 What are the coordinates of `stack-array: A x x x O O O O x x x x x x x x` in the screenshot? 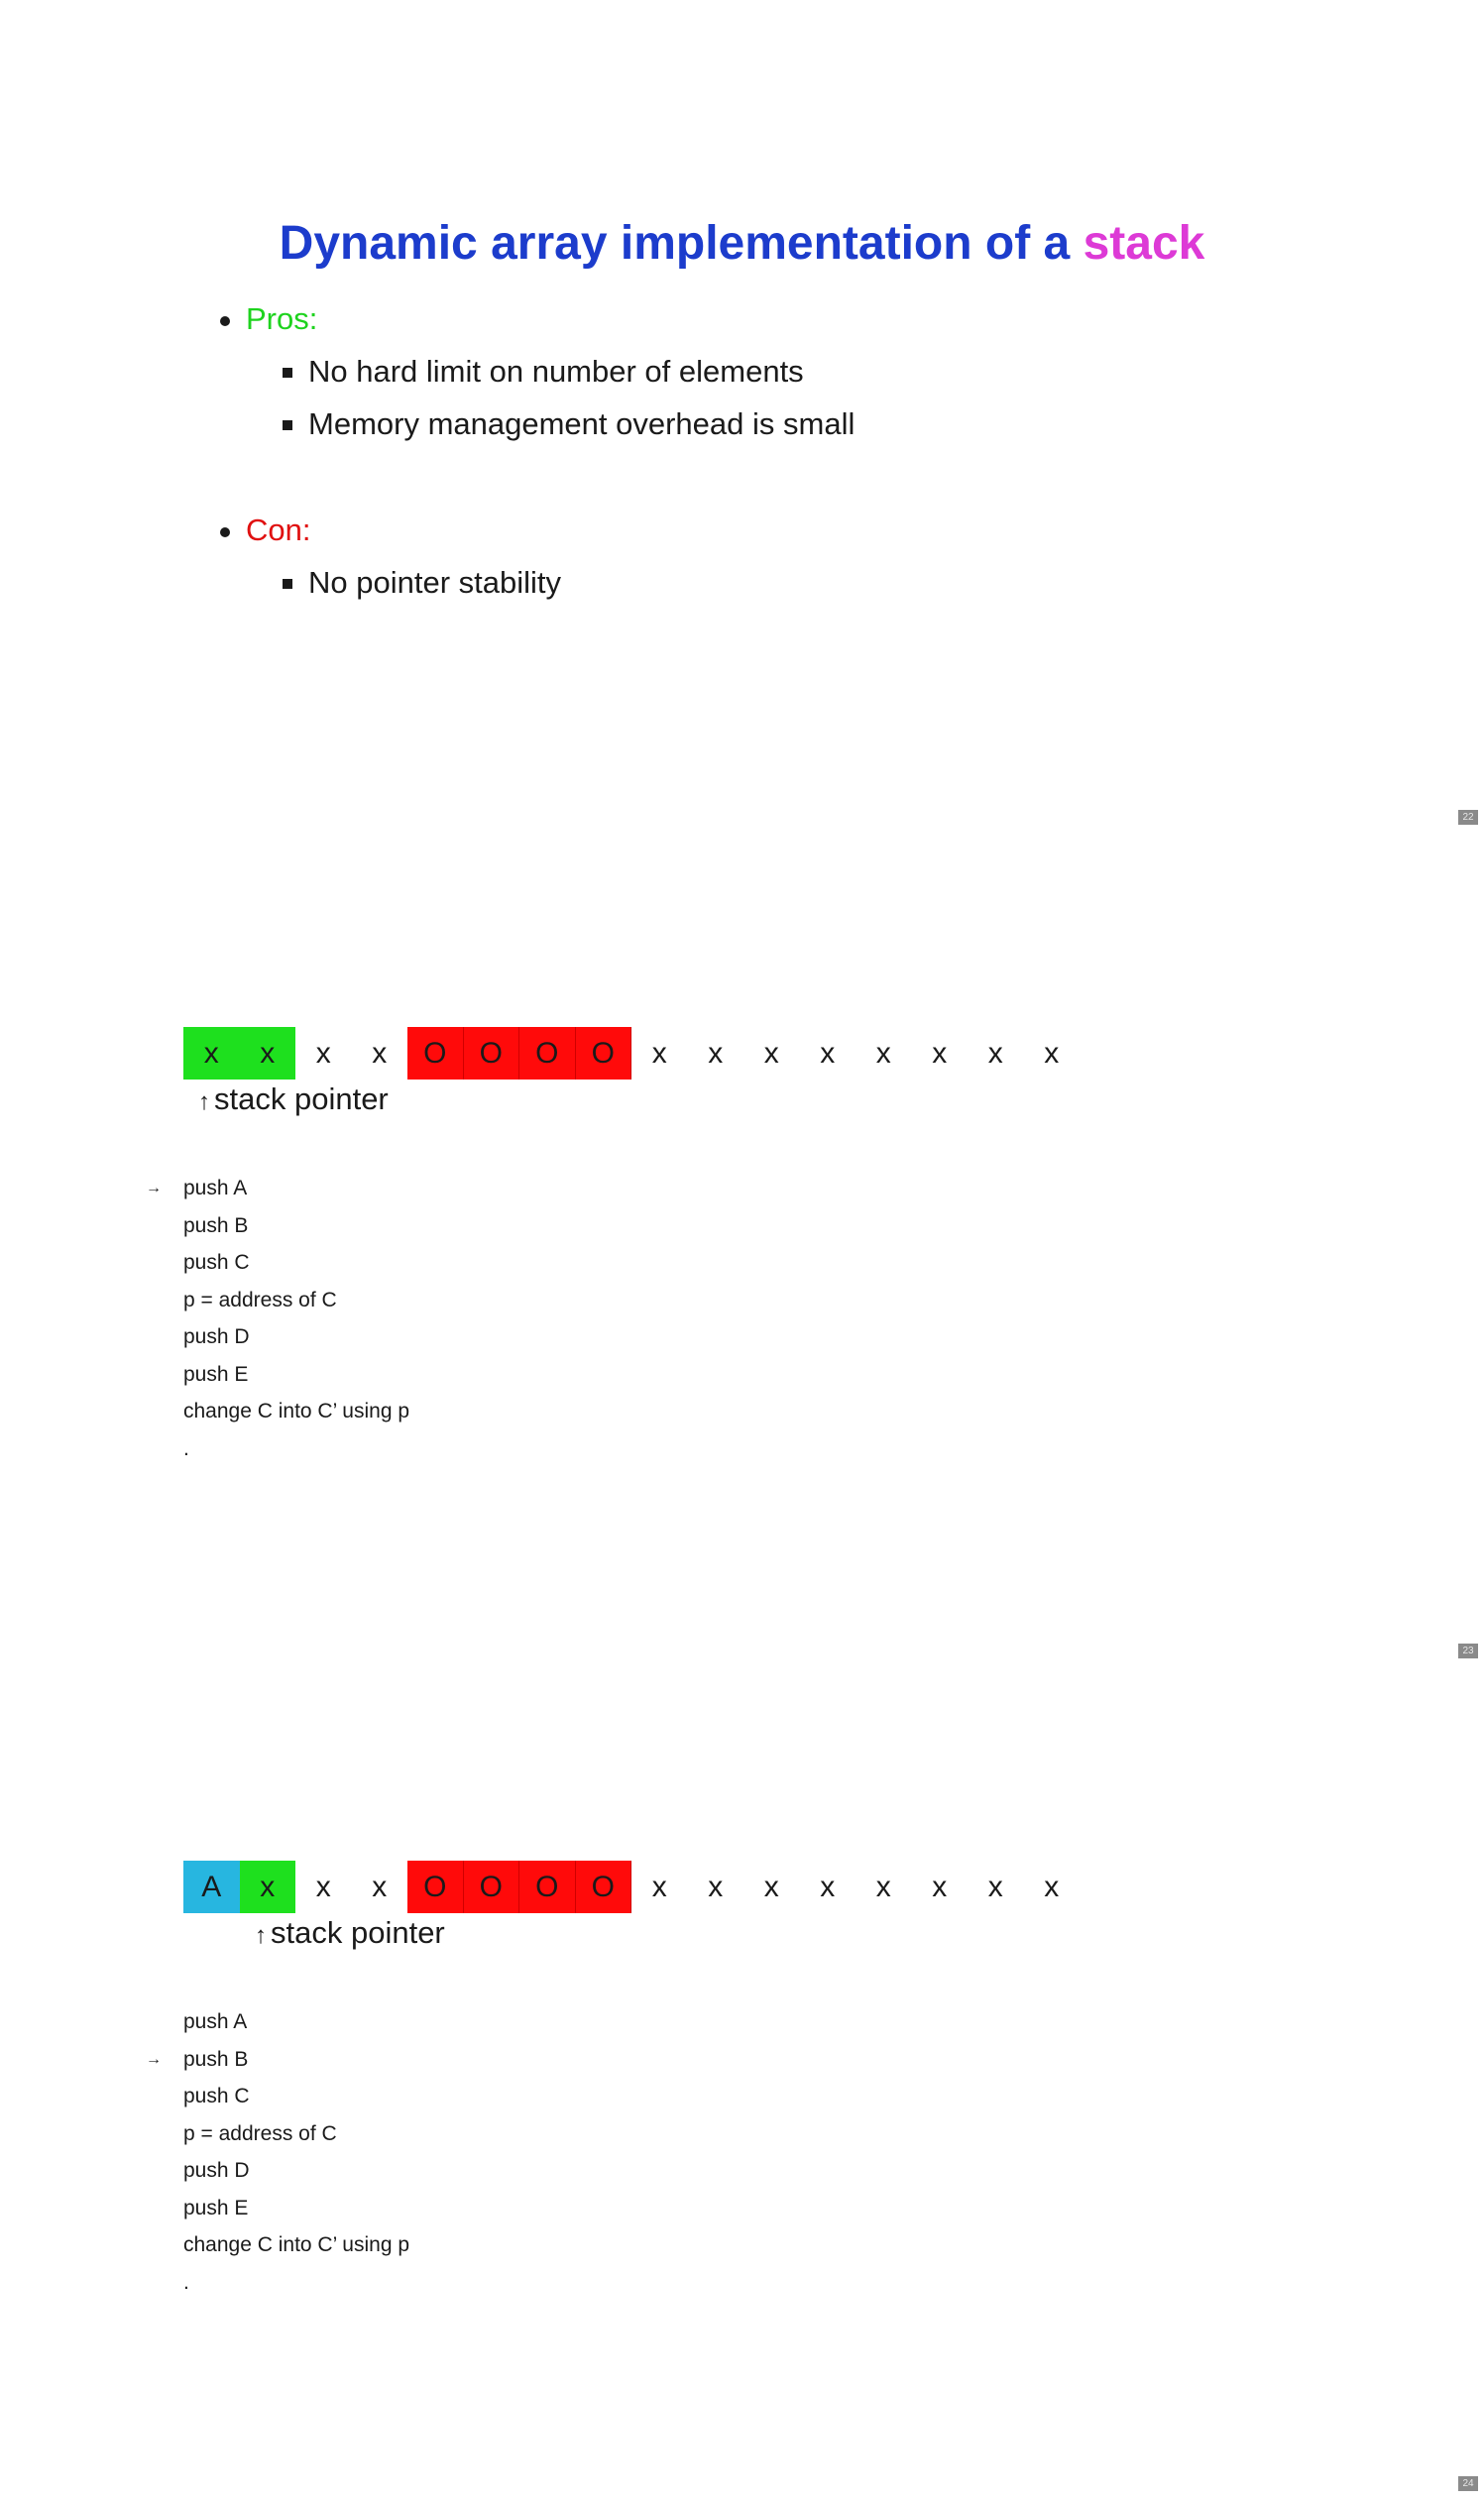 It's located at (631, 1887).